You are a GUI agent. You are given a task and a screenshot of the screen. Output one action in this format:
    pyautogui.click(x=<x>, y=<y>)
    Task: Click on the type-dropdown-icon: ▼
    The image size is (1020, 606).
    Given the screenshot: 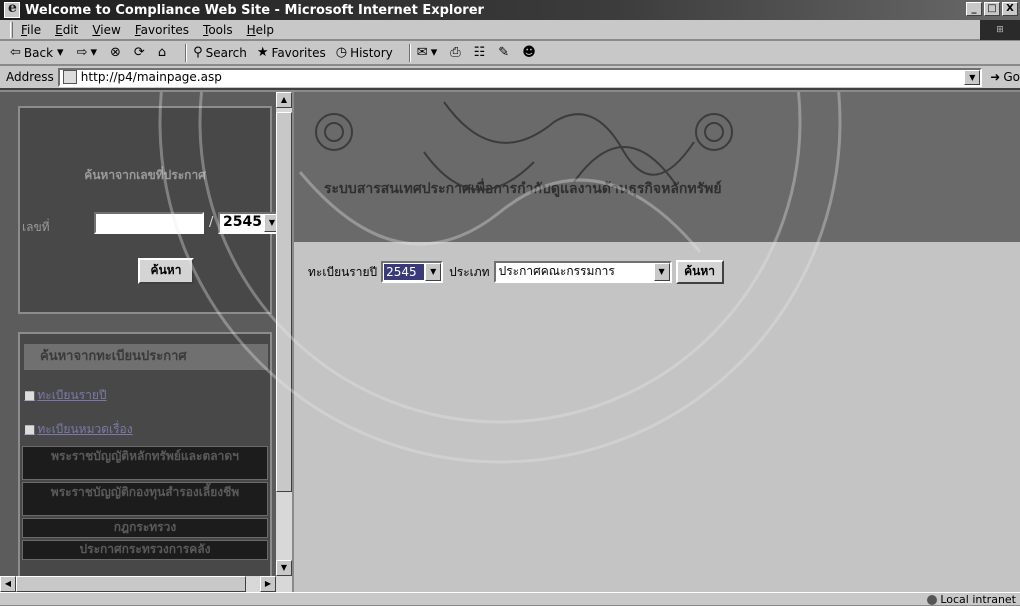 What is the action you would take?
    pyautogui.click(x=661, y=272)
    